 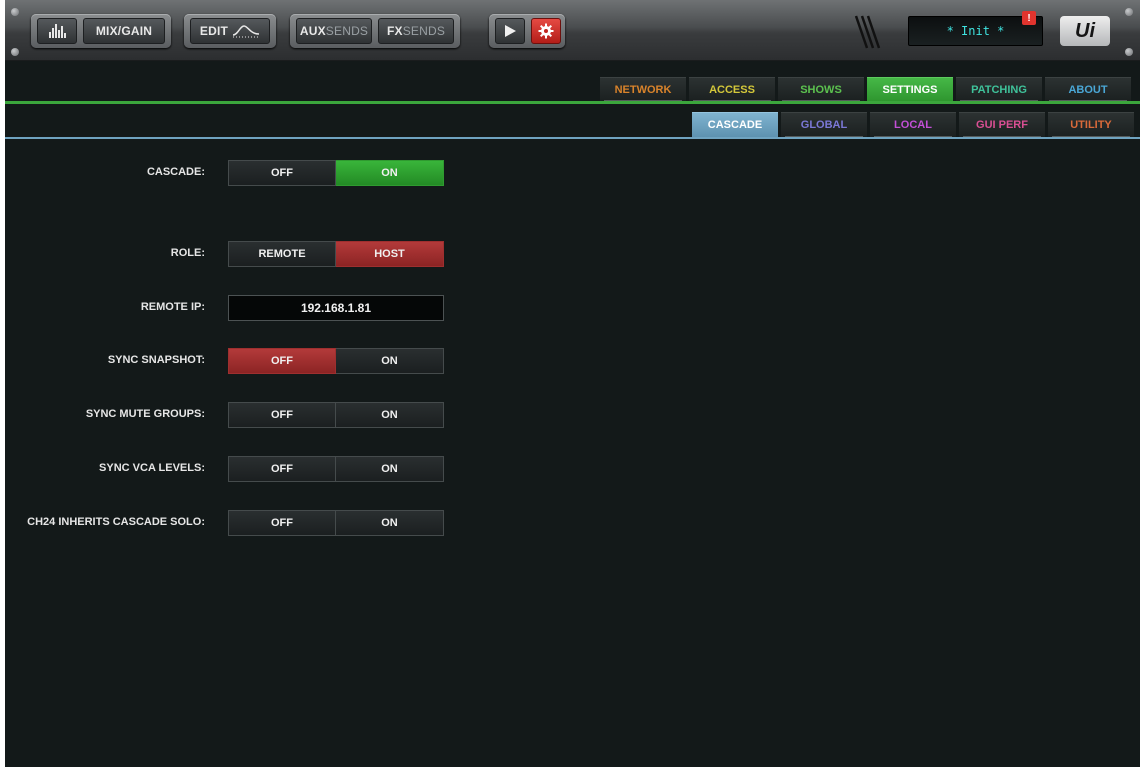 What do you see at coordinates (1088, 89) in the screenshot?
I see `tab-about: ABOUT` at bounding box center [1088, 89].